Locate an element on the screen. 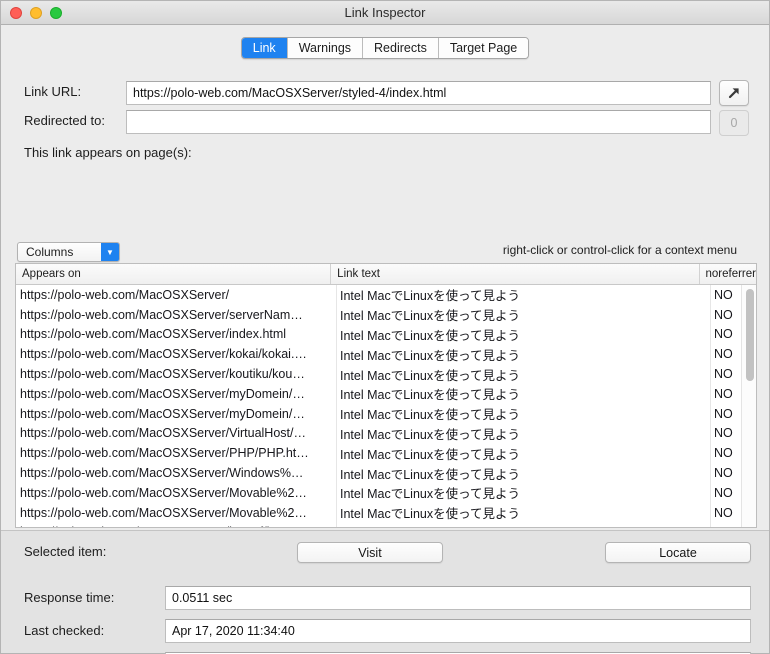  tab-warnings: Warnings is located at coordinates (325, 47).